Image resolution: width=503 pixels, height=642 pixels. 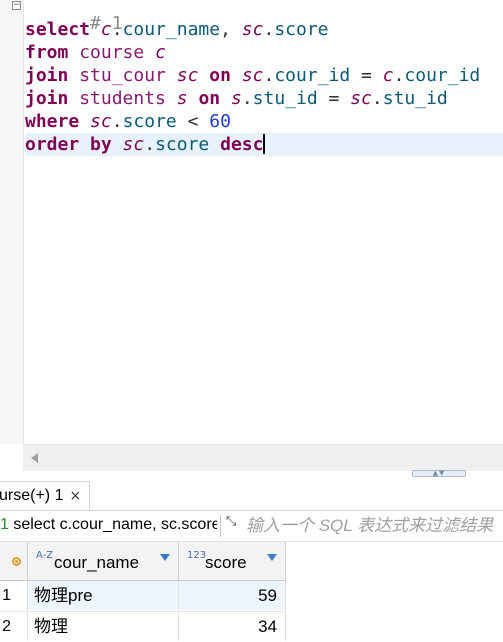 I want to click on grid-corner, so click(x=14, y=561).